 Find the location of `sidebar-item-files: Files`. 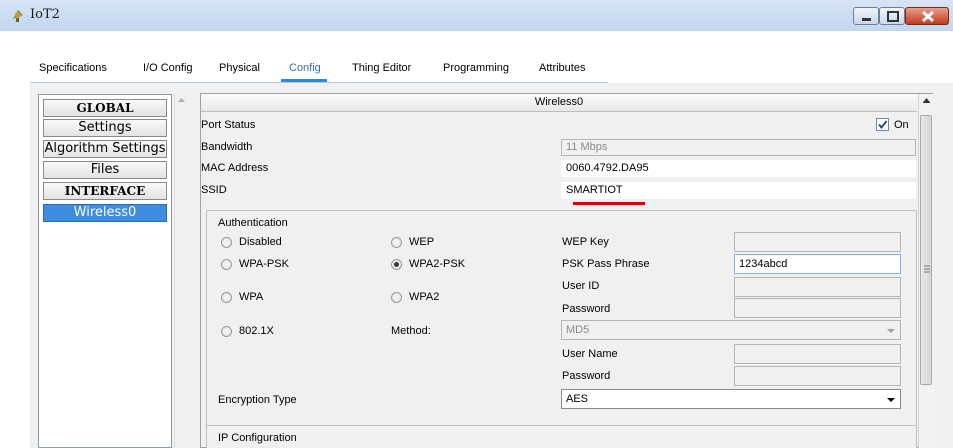

sidebar-item-files: Files is located at coordinates (105, 170).